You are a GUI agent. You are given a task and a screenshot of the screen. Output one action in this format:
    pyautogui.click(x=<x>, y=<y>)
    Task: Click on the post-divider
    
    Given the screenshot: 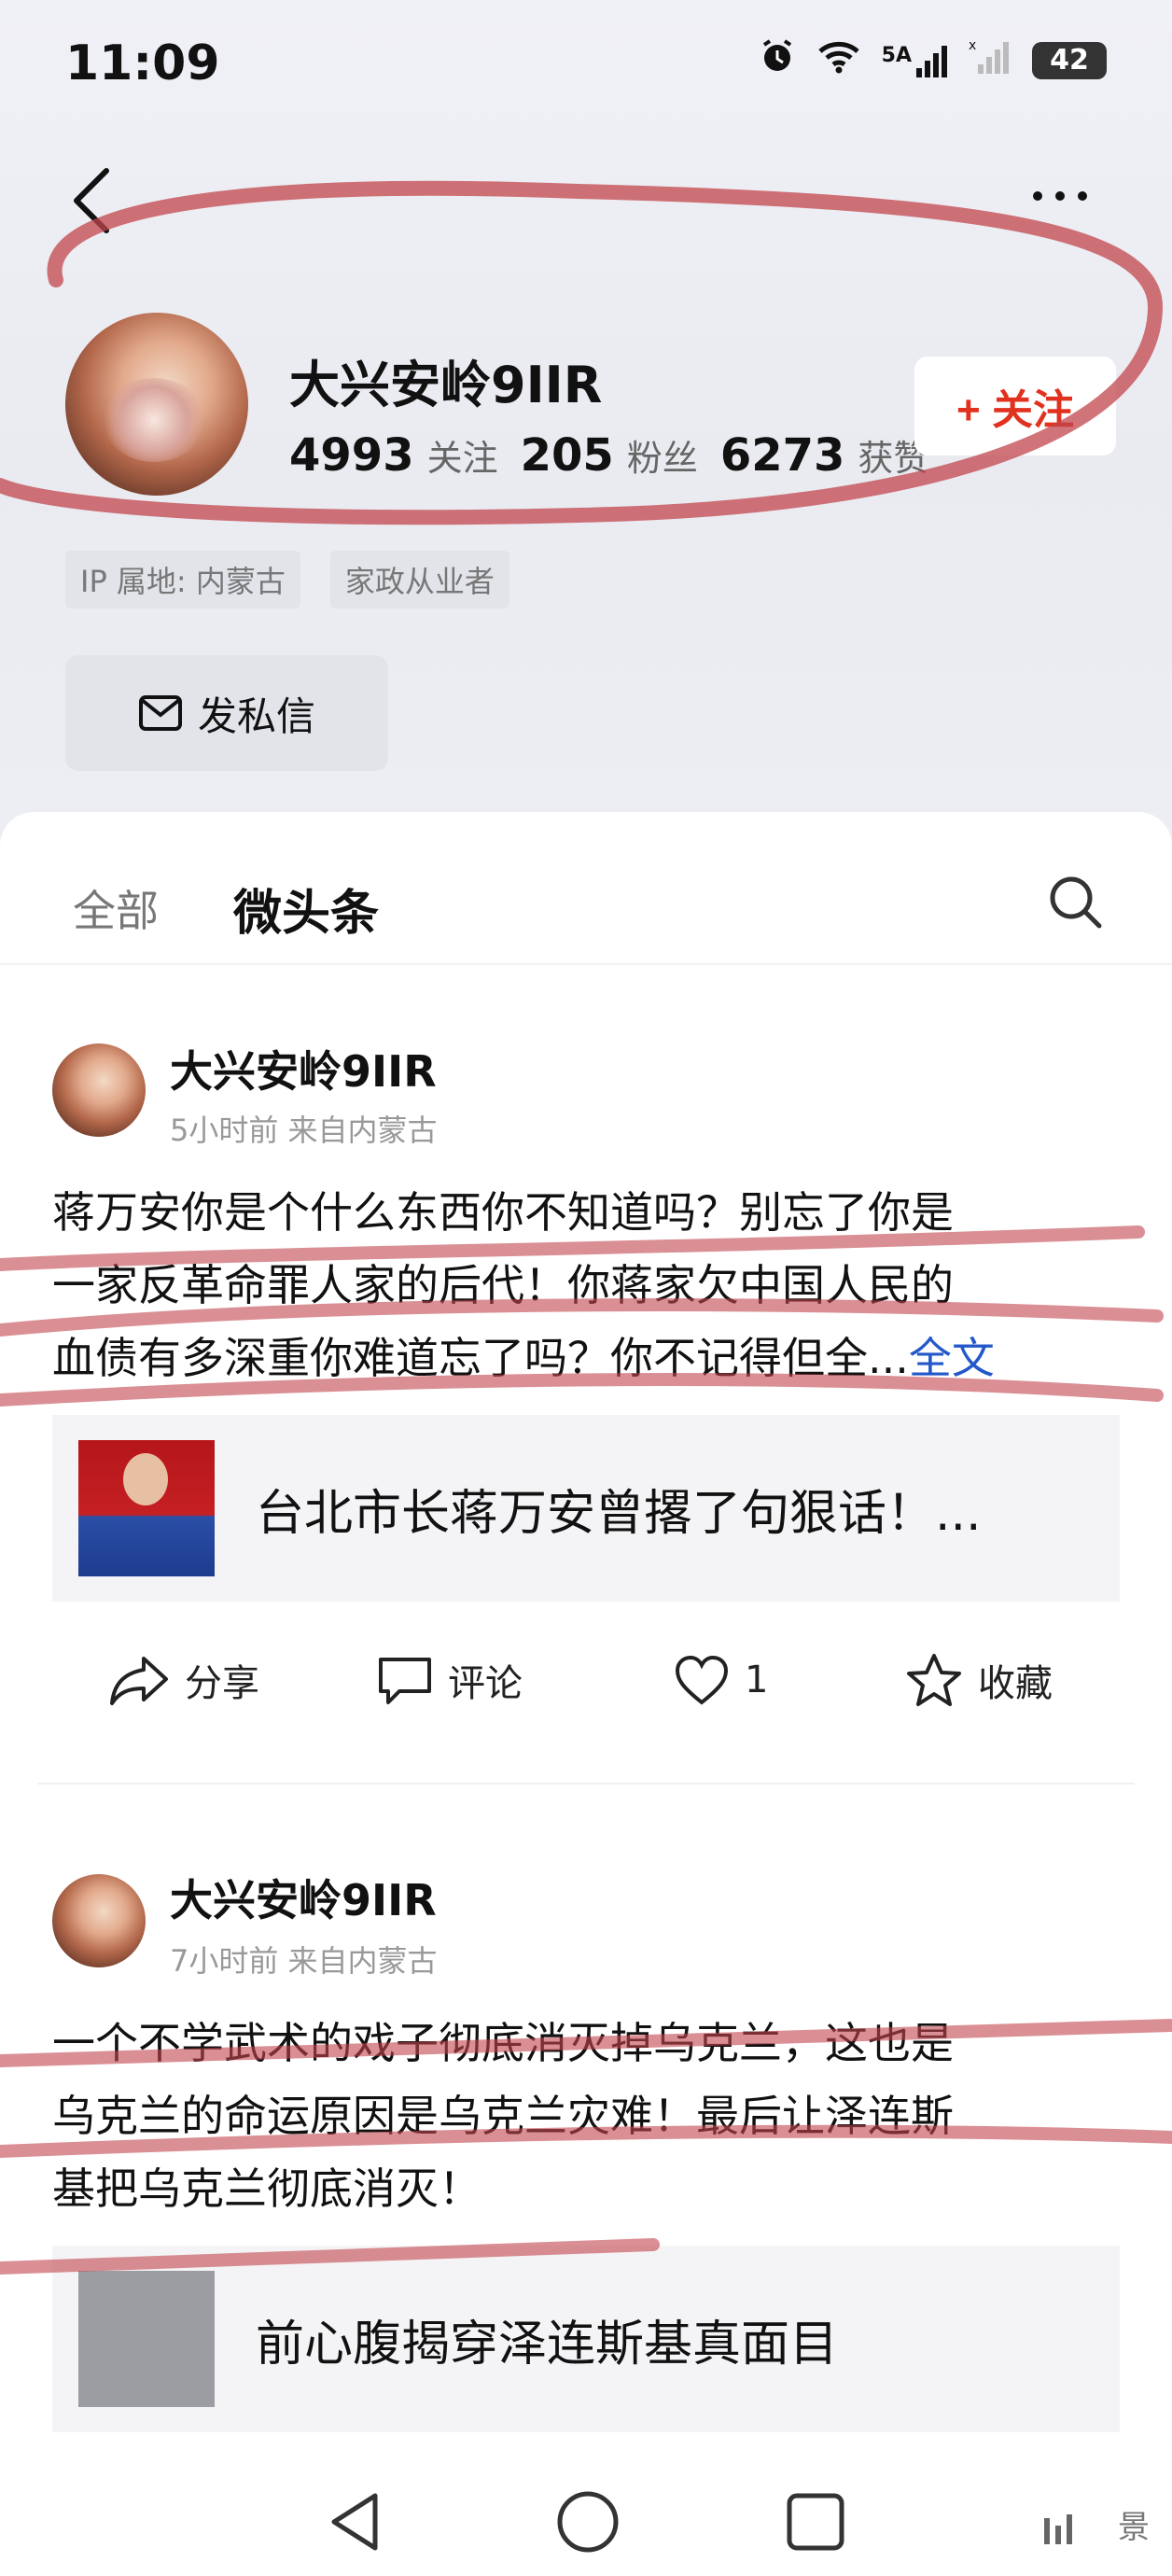 What is the action you would take?
    pyautogui.click(x=586, y=1784)
    